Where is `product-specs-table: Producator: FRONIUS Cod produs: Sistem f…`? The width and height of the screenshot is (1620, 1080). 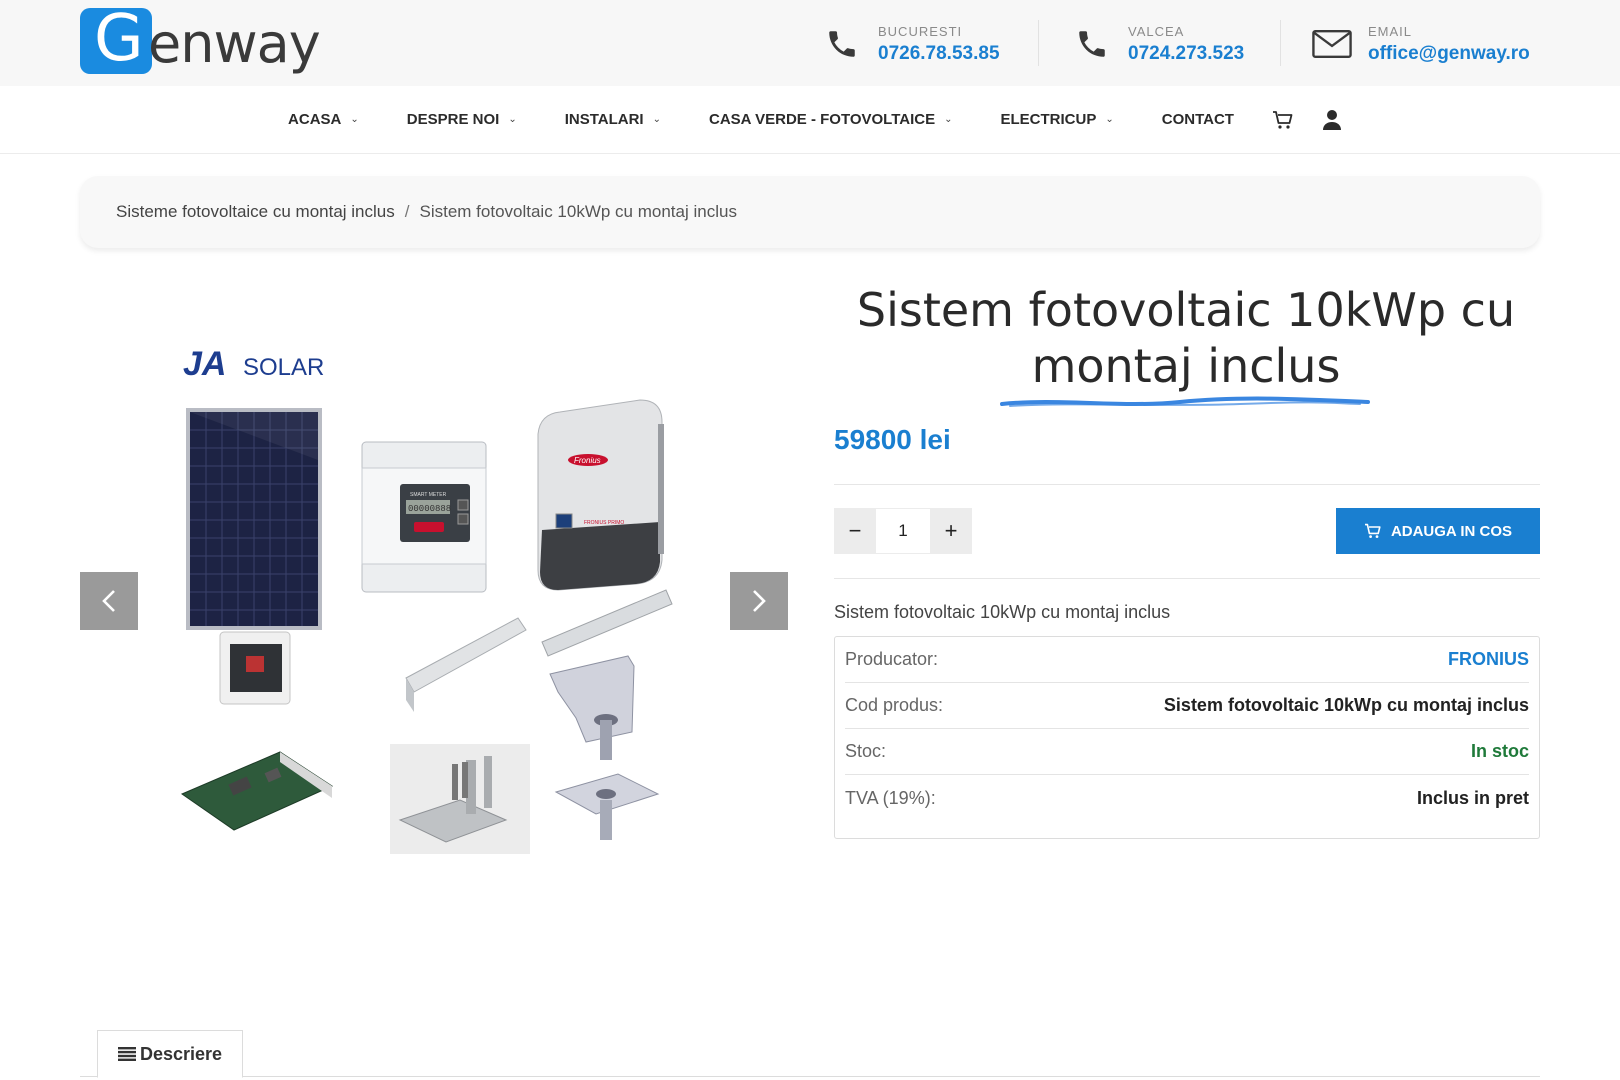 product-specs-table: Producator: FRONIUS Cod produs: Sistem f… is located at coordinates (1187, 737).